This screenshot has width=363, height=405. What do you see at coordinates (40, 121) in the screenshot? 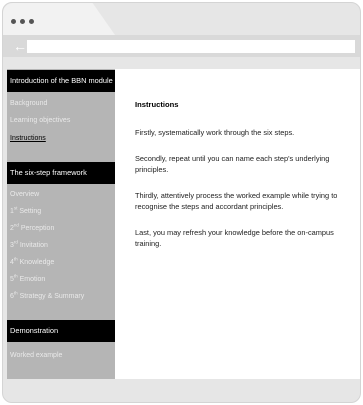
I see `sidebar-item-learning-objectives: Learning objectives` at bounding box center [40, 121].